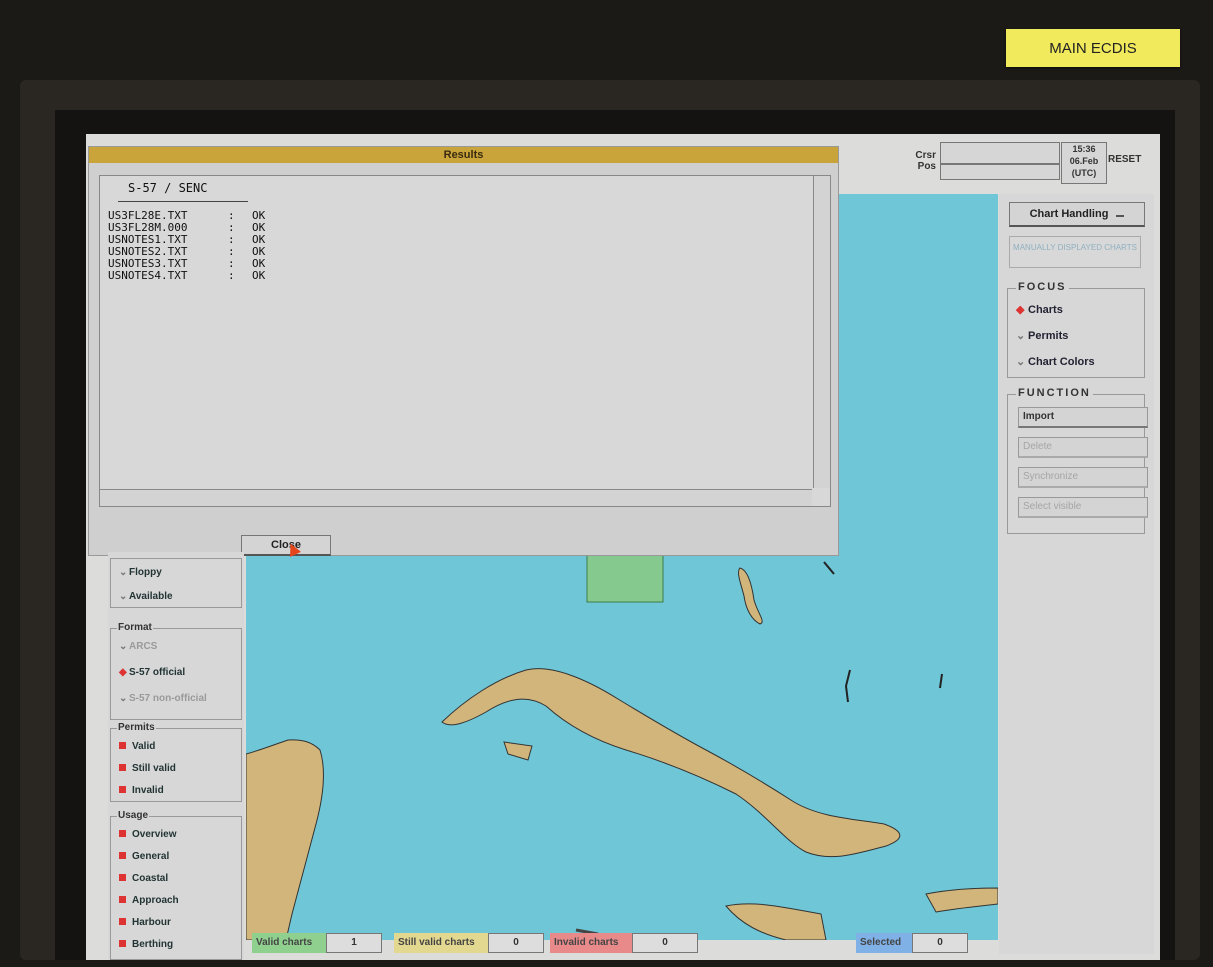 Image resolution: width=1213 pixels, height=967 pixels. Describe the element at coordinates (829, 568) in the screenshot. I see `land-top-mark` at that location.